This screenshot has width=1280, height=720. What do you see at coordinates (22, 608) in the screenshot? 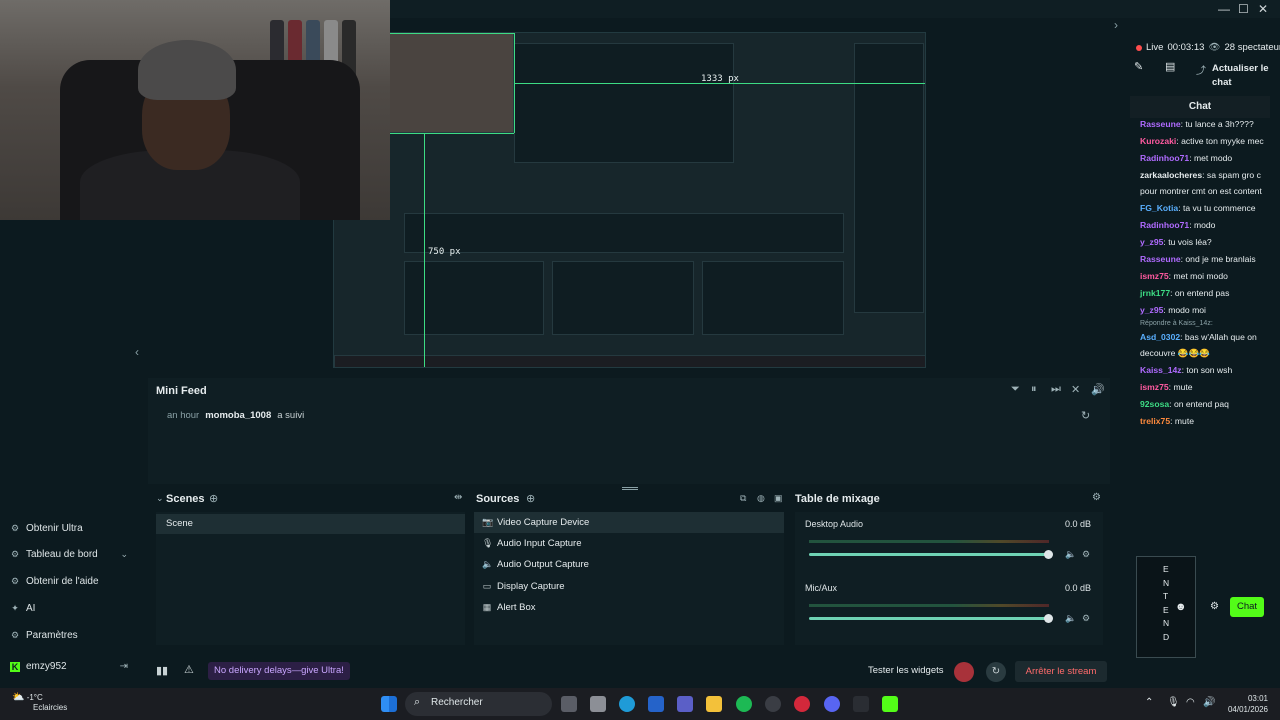
I see `nav-ai: ✦ AI` at bounding box center [22, 608].